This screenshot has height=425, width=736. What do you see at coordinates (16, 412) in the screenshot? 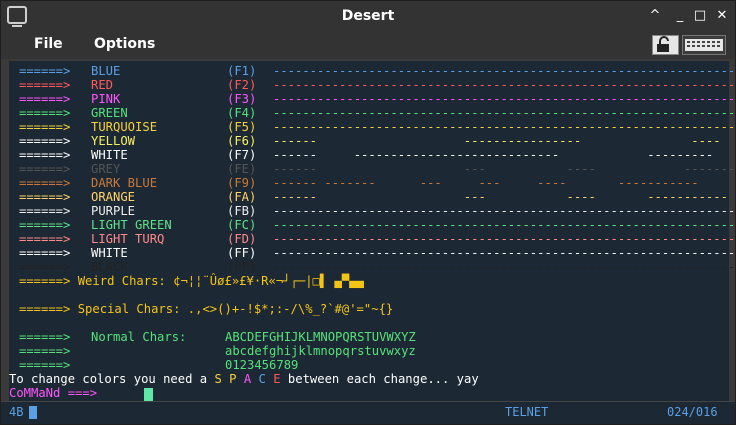
I see `status-left: 4B` at bounding box center [16, 412].